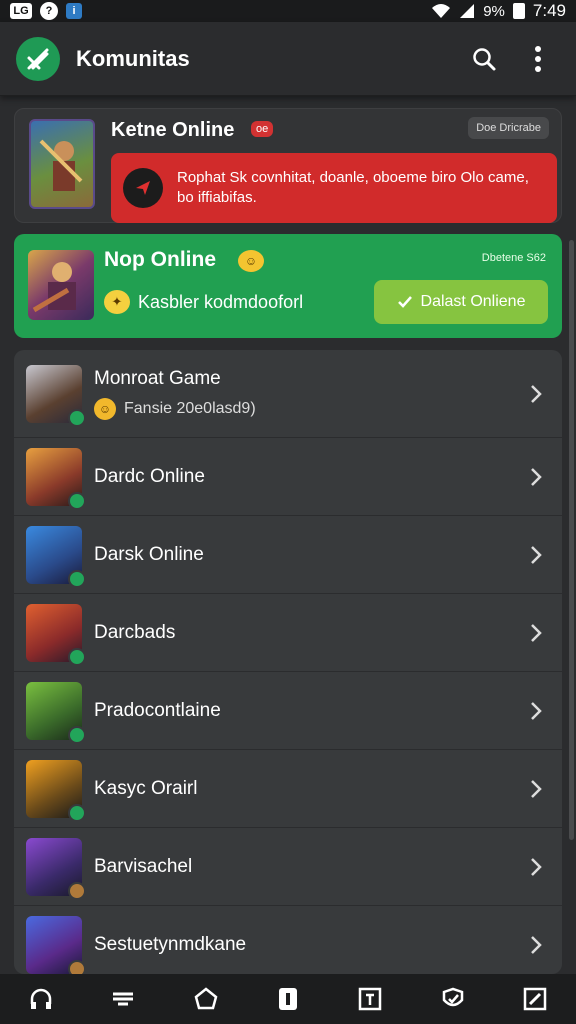 Image resolution: width=576 pixels, height=1024 pixels. Describe the element at coordinates (305, 408) in the screenshot. I see `game-subtitle: ☺ Fansie 20e0lasd9)` at that location.